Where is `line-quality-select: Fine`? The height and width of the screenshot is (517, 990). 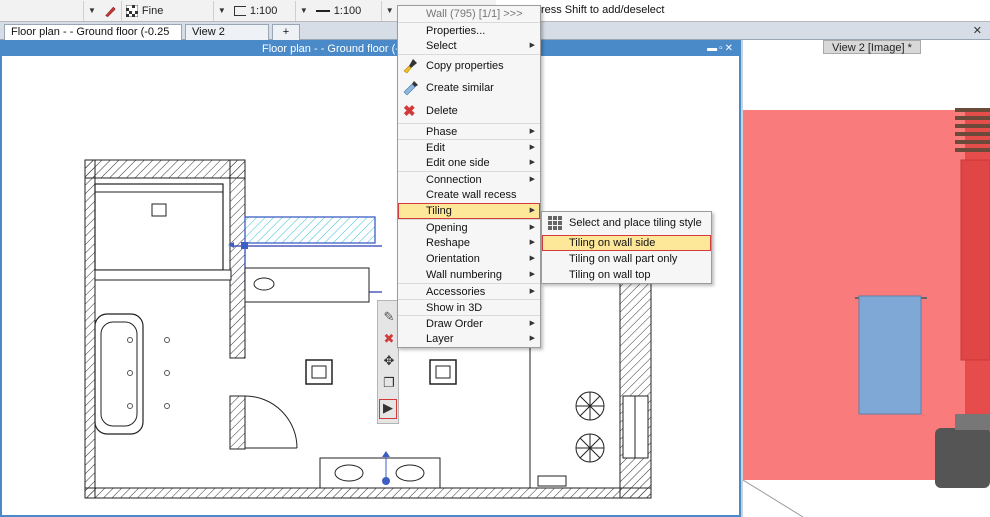
line-quality-select: Fine is located at coordinates (168, 10).